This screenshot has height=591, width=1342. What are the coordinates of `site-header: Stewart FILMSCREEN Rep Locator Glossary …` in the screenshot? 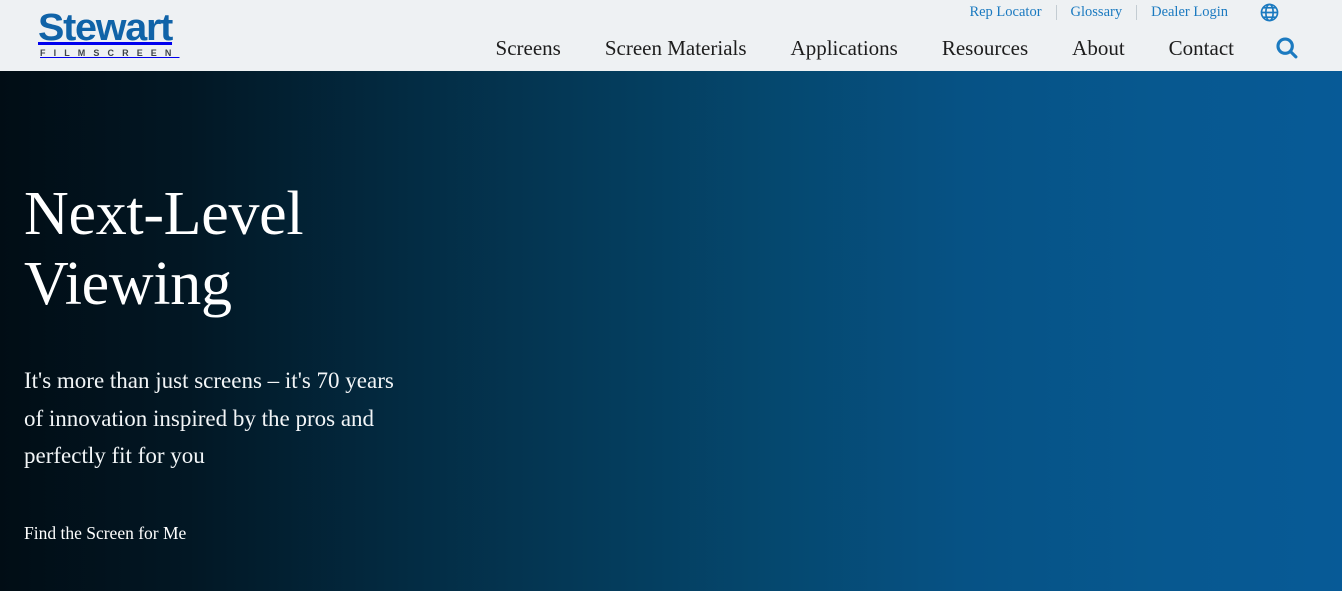 It's located at (671, 35).